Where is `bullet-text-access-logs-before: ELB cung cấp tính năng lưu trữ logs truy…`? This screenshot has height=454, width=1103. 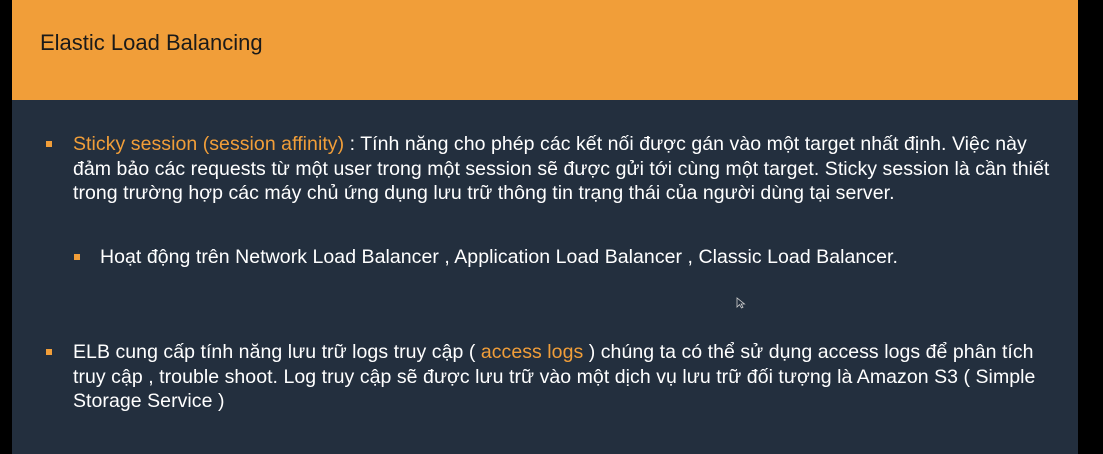
bullet-text-access-logs-before: ELB cung cấp tính năng lưu trữ logs truy… is located at coordinates (277, 352).